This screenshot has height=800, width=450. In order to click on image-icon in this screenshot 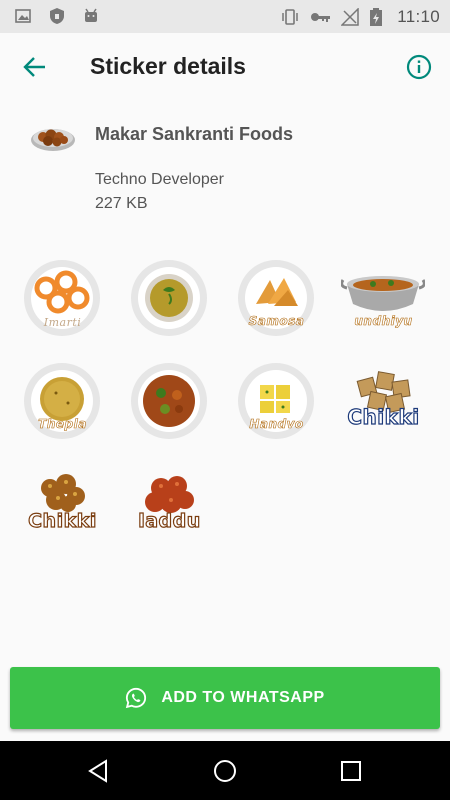, I will do `click(23, 16)`.